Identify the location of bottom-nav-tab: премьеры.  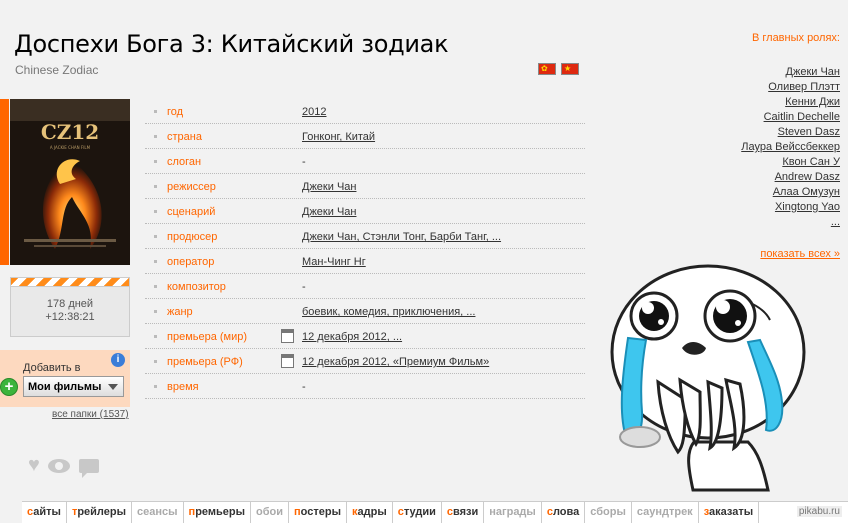
(218, 512).